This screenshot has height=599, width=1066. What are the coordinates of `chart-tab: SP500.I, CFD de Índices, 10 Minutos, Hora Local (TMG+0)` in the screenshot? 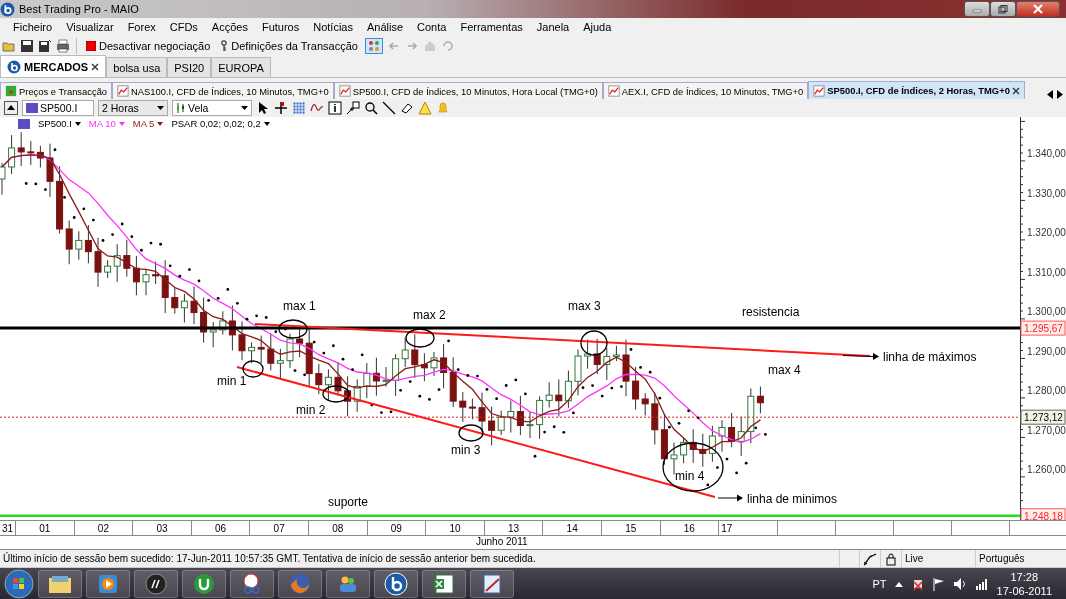 It's located at (468, 90).